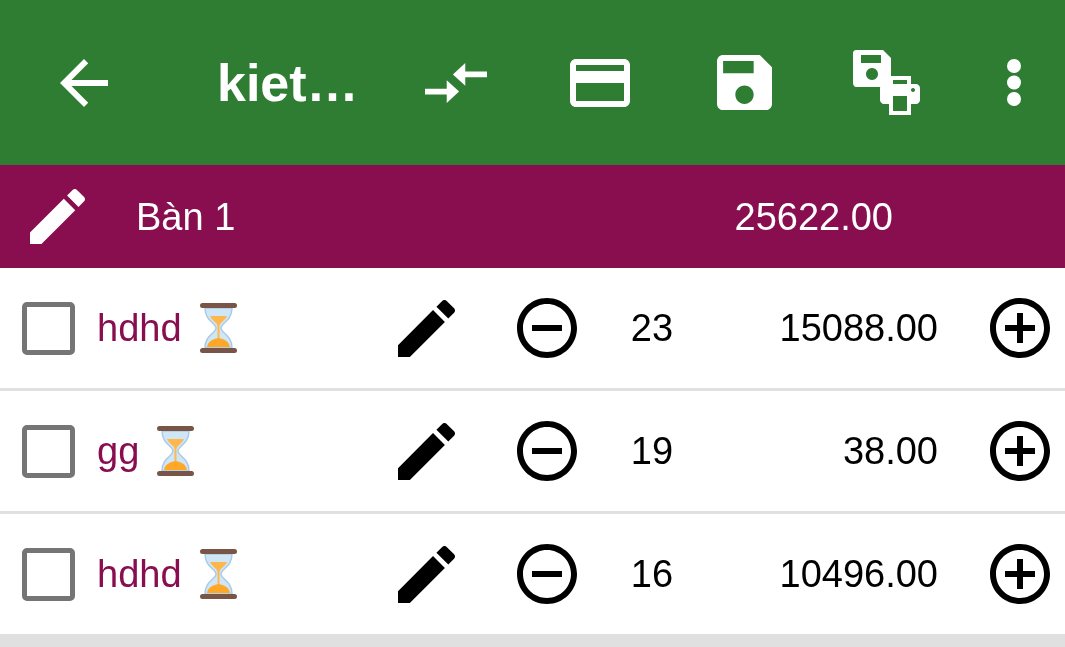  I want to click on back-arrow-icon, so click(84, 82).